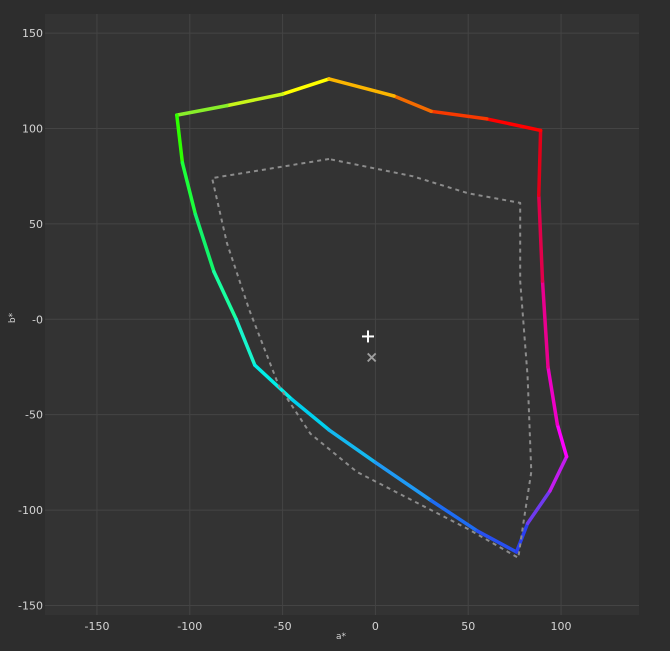 Image resolution: width=670 pixels, height=651 pixels. What do you see at coordinates (30, 510) in the screenshot?
I see `y-tick-label: -100` at bounding box center [30, 510].